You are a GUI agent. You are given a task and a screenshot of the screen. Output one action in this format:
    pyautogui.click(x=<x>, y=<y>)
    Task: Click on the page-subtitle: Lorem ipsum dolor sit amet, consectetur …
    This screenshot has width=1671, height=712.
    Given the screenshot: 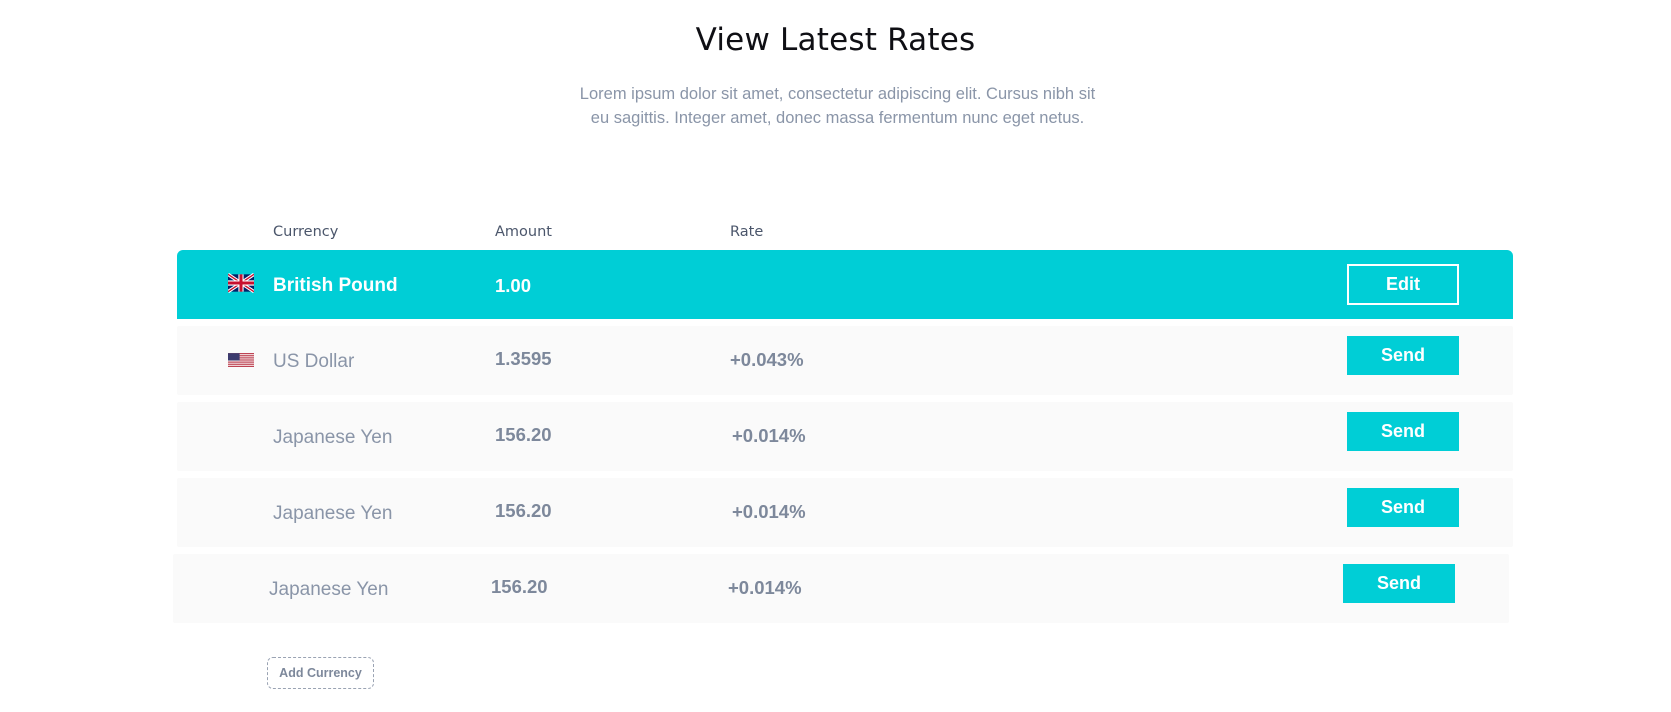 What is the action you would take?
    pyautogui.click(x=837, y=106)
    